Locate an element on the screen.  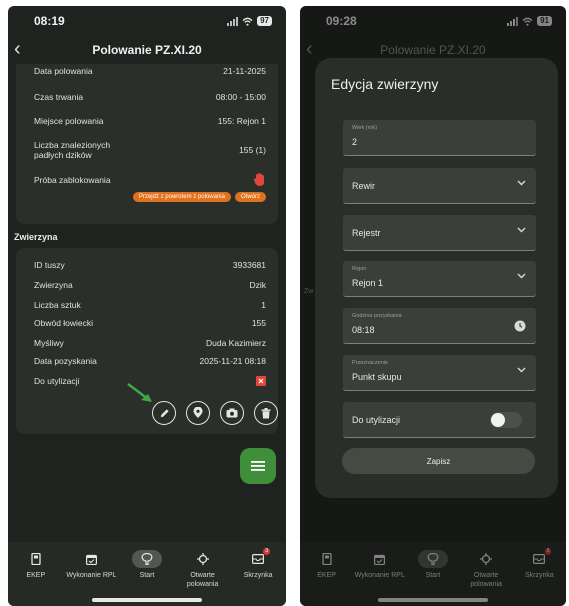
field-label: Do utylizacji is located at coordinates (376, 420).